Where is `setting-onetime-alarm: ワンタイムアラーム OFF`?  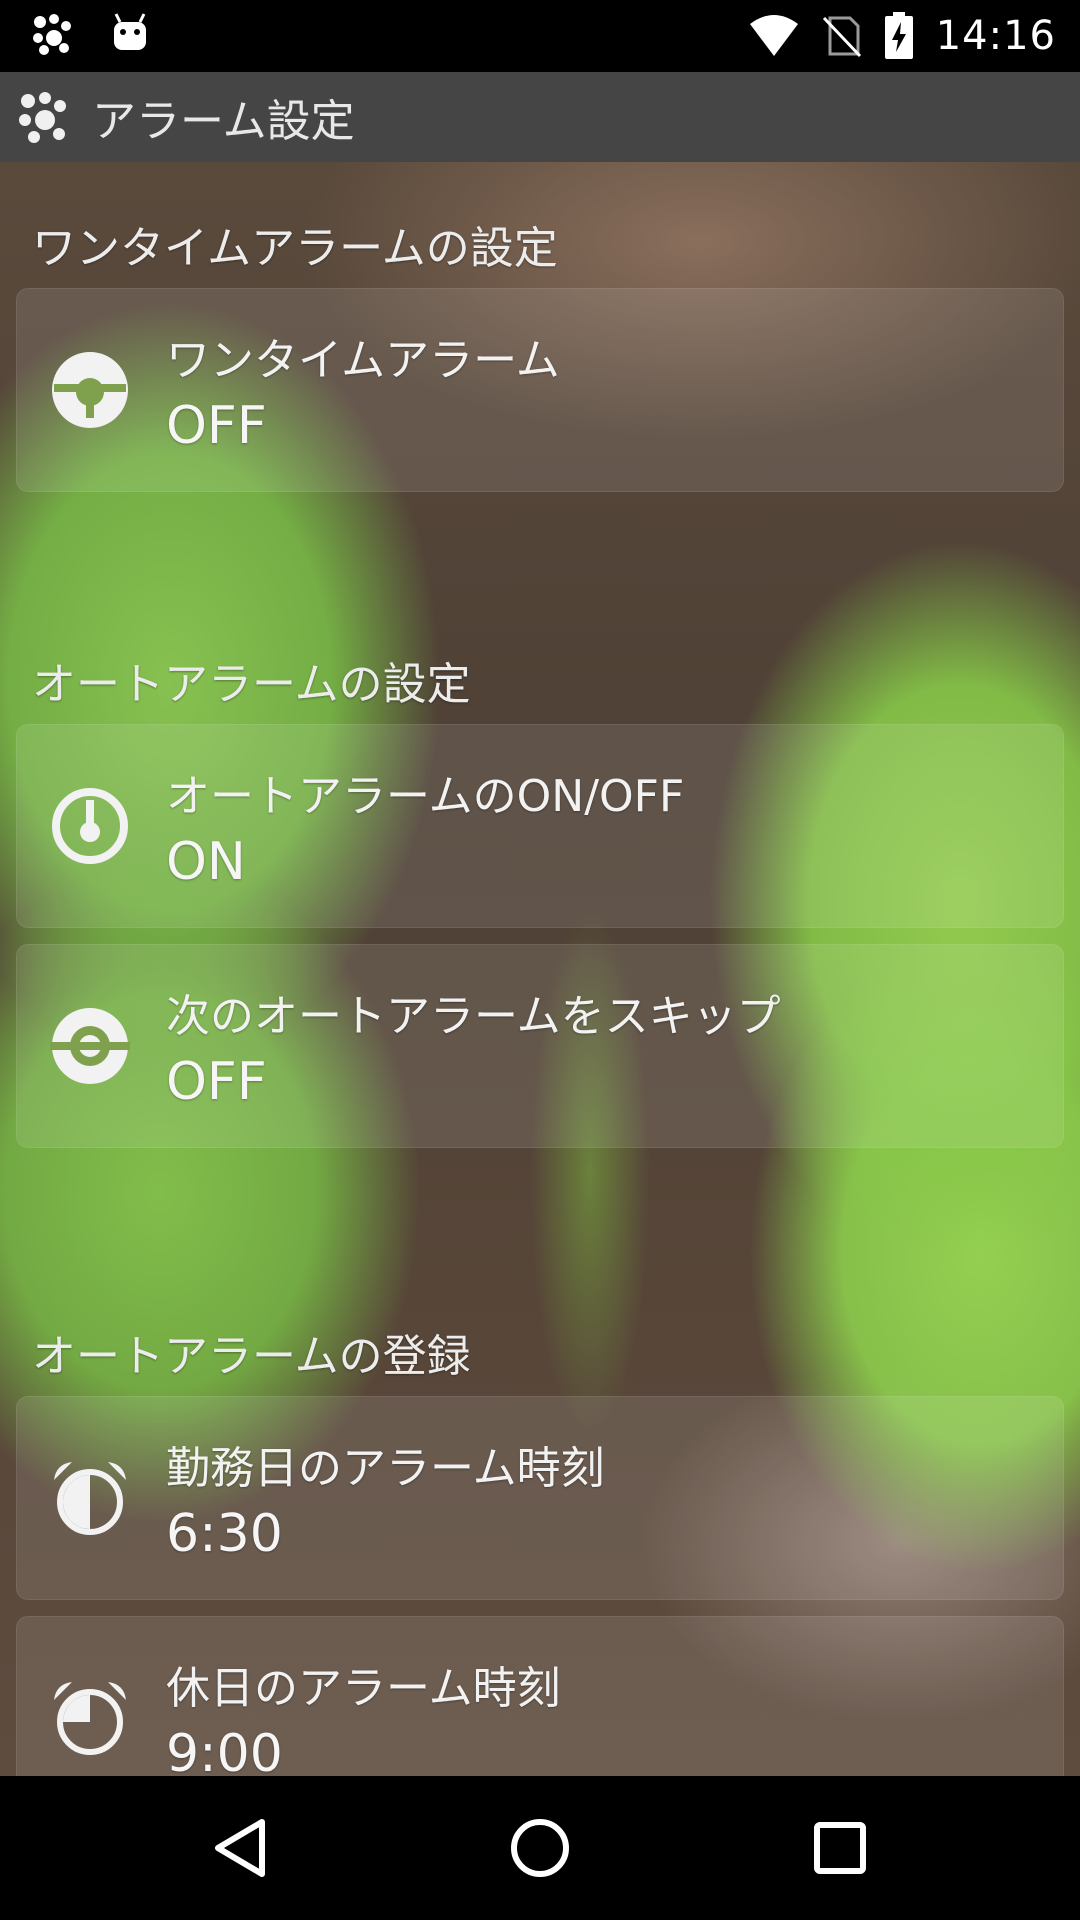 setting-onetime-alarm: ワンタイムアラーム OFF is located at coordinates (540, 390).